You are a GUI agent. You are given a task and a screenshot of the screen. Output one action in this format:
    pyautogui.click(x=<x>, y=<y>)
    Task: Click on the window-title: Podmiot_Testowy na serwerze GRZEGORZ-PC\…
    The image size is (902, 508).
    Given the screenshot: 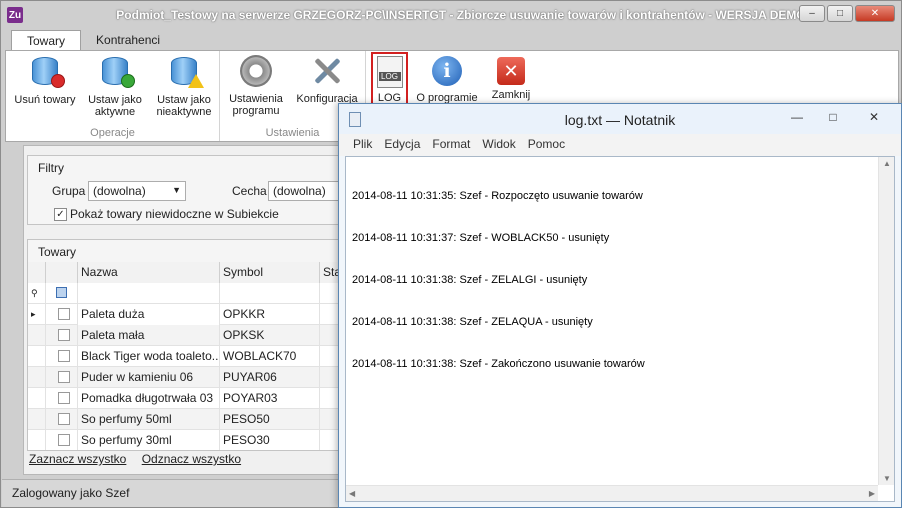 What is the action you would take?
    pyautogui.click(x=461, y=15)
    